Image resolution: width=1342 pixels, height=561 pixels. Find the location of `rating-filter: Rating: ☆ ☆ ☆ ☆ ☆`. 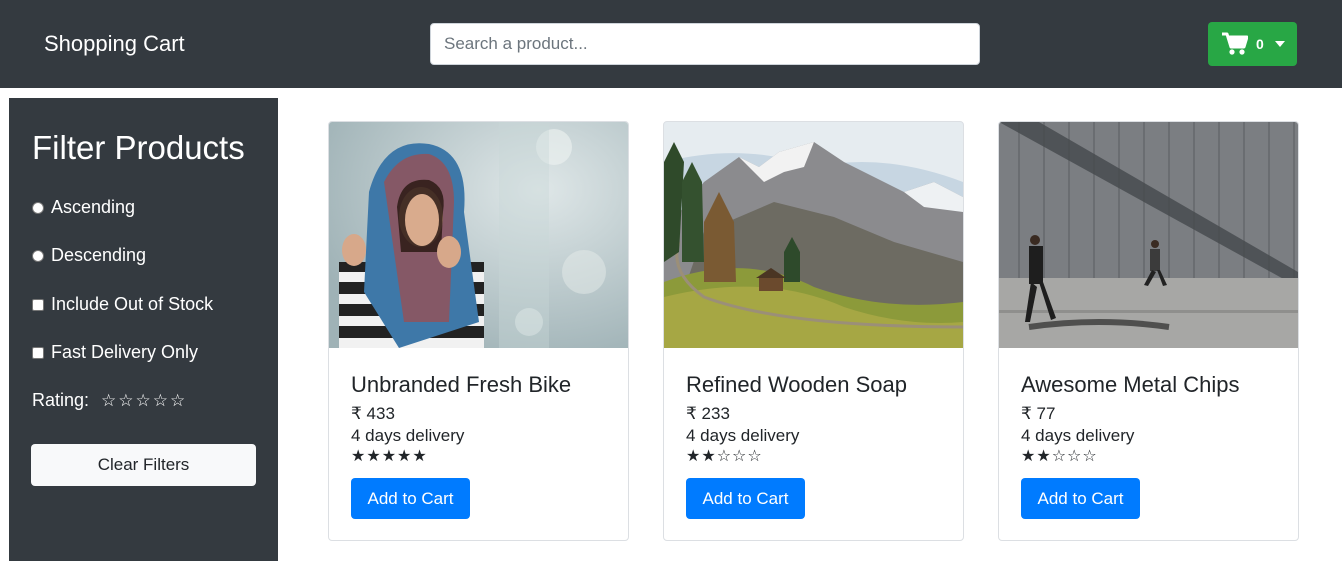

rating-filter: Rating: ☆ ☆ ☆ ☆ ☆ is located at coordinates (109, 400).